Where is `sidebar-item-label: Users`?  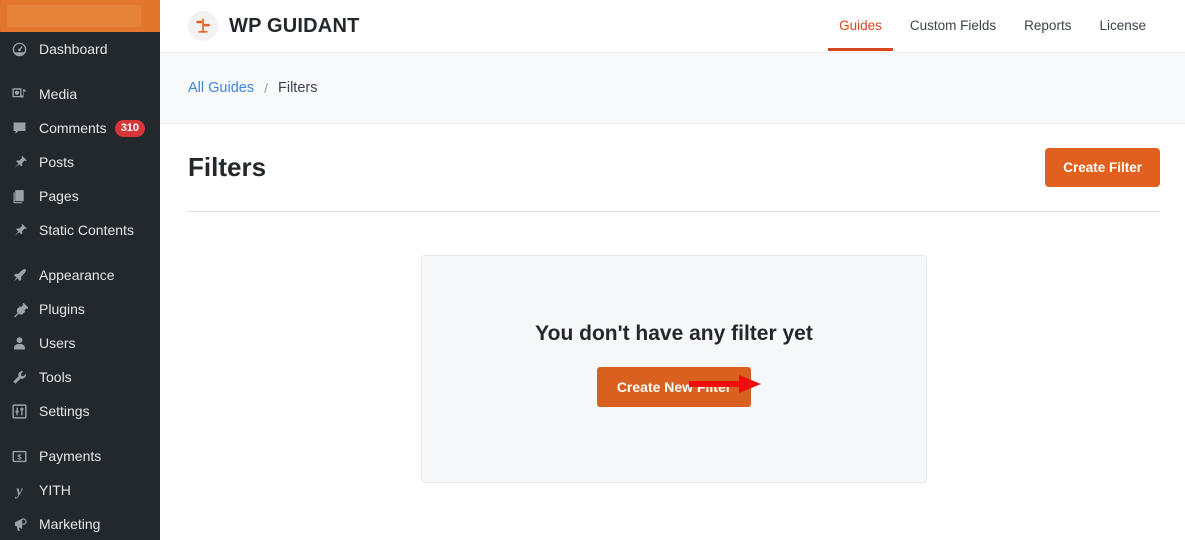 sidebar-item-label: Users is located at coordinates (57, 343).